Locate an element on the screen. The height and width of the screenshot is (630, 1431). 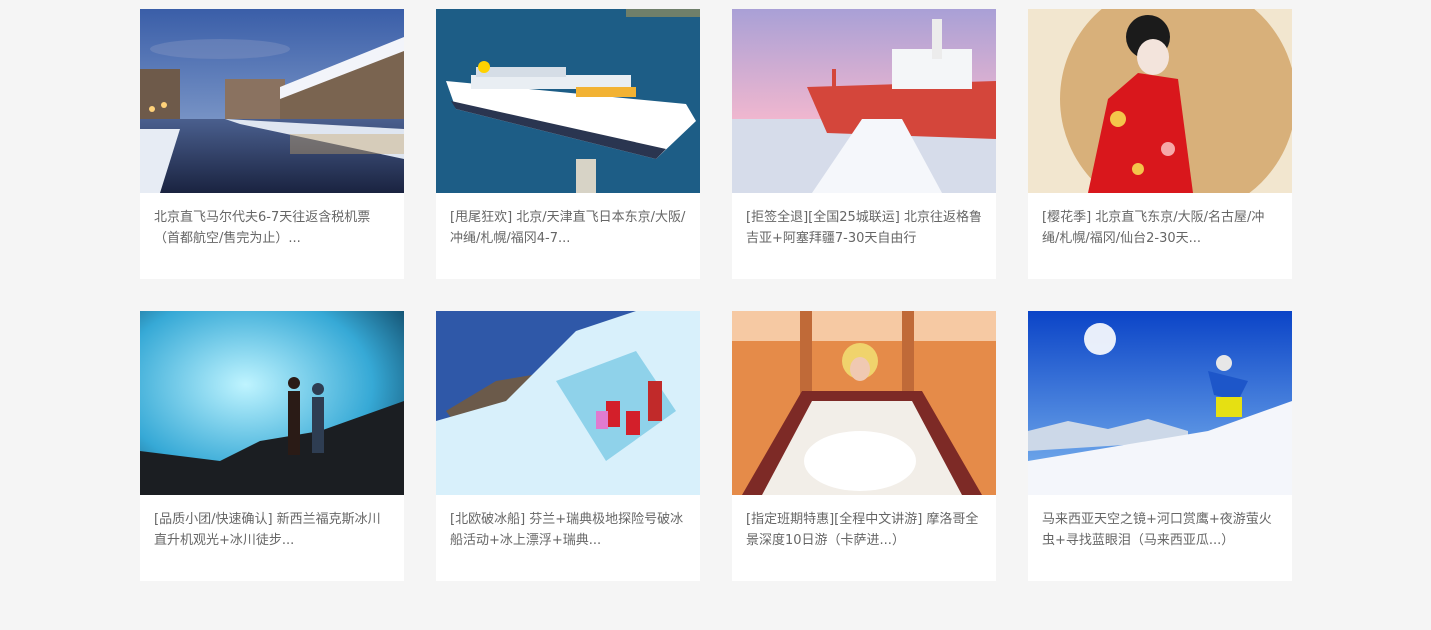
winter-canal-town-photo is located at coordinates (272, 101).